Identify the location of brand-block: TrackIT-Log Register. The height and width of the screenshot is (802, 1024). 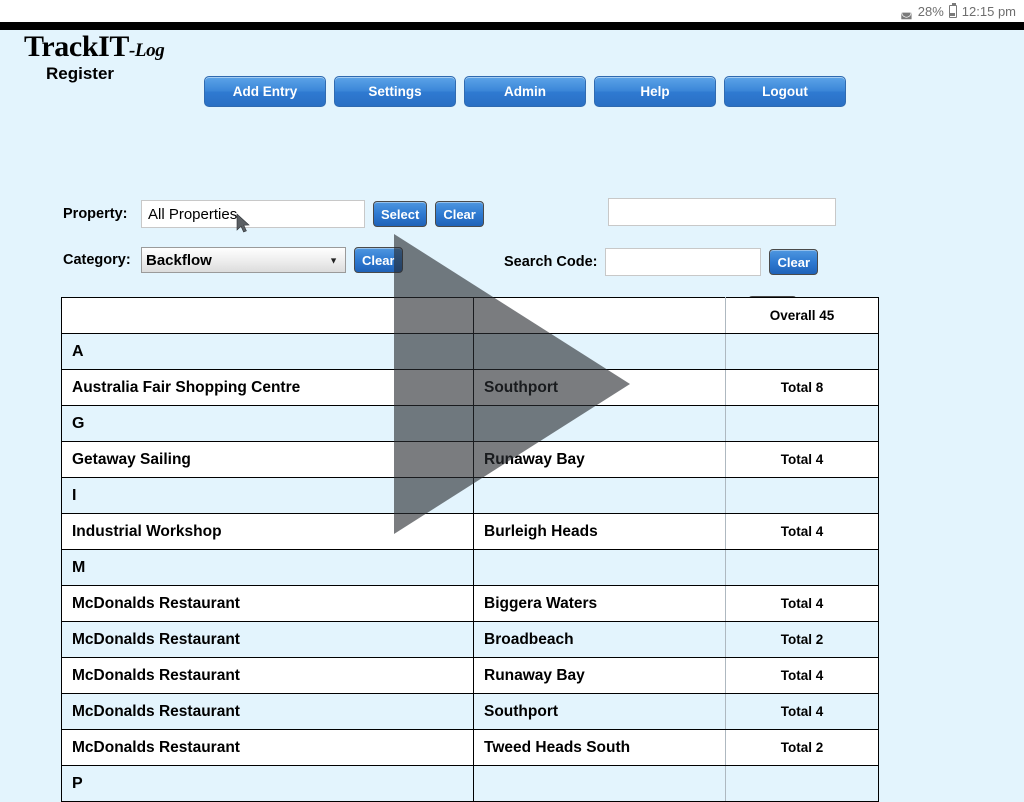
(114, 58).